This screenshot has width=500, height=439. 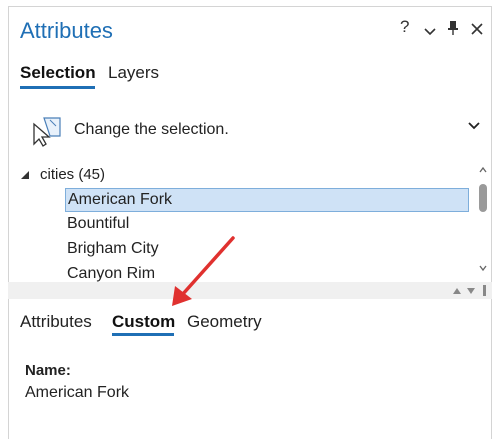 What do you see at coordinates (484, 290) in the screenshot?
I see `splitter-handle` at bounding box center [484, 290].